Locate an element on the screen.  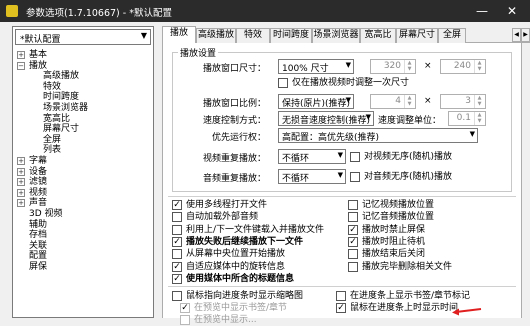
tab-7: 屏幕尺寸 is located at coordinates (417, 35).